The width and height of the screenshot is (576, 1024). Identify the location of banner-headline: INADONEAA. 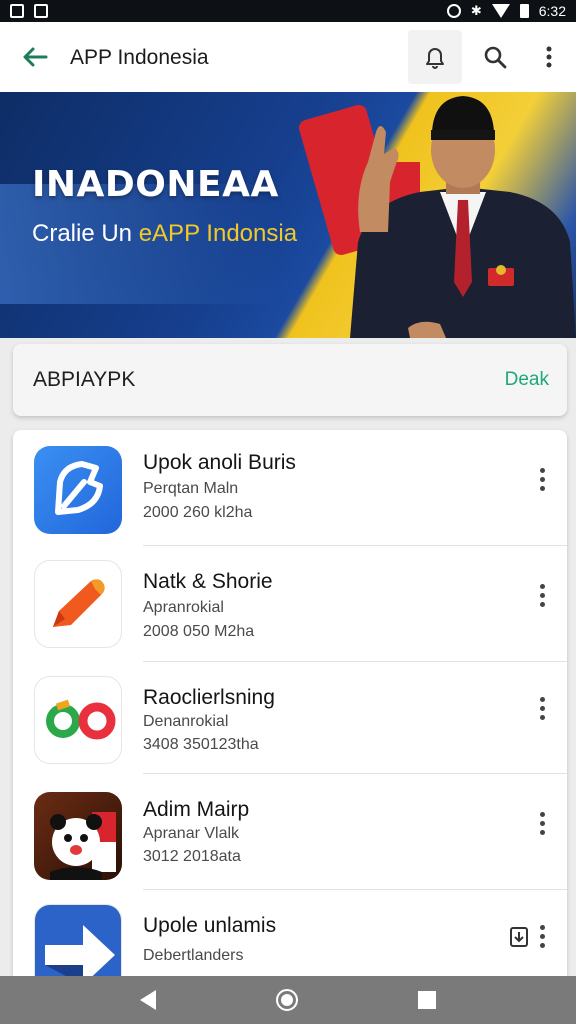
(155, 184).